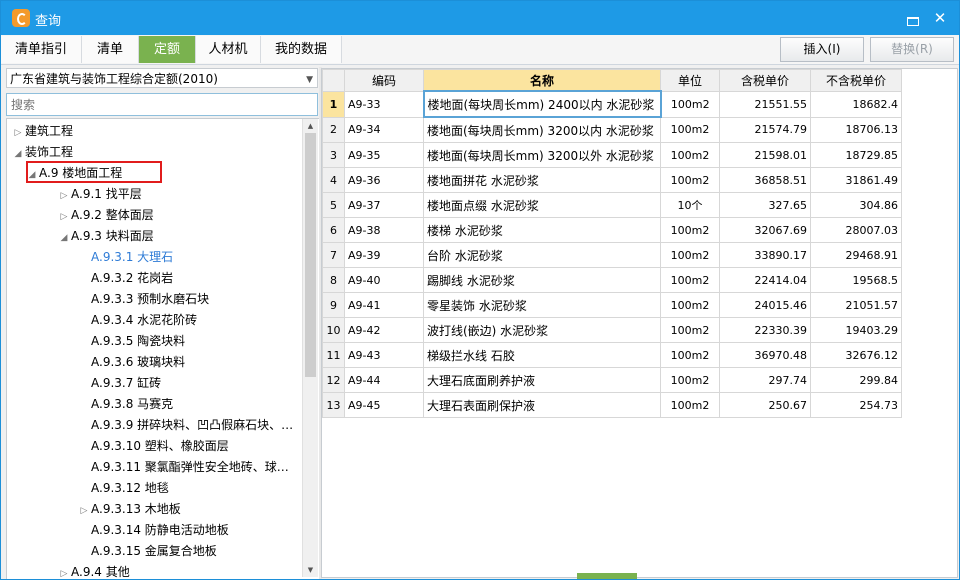 This screenshot has width=960, height=580. I want to click on name-cell: 楼梯 水泥砂浆, so click(542, 230).